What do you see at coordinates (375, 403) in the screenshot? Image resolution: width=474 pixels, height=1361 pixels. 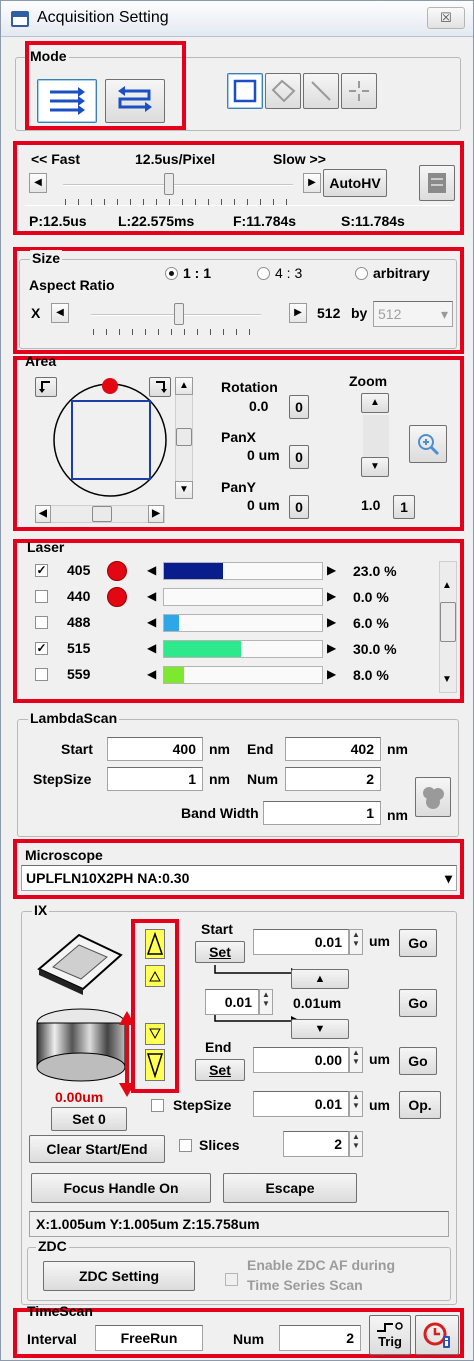 I see `zoom-up-button: ▲` at bounding box center [375, 403].